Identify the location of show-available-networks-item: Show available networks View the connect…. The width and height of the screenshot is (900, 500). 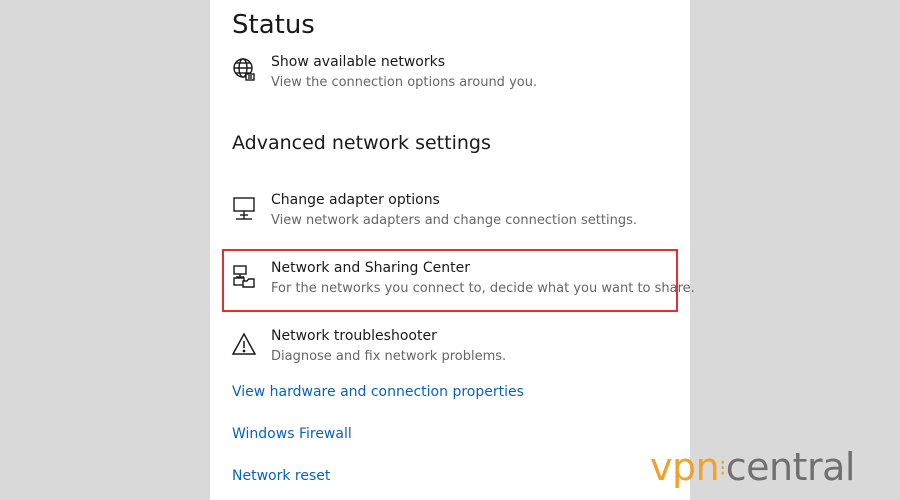
(444, 78).